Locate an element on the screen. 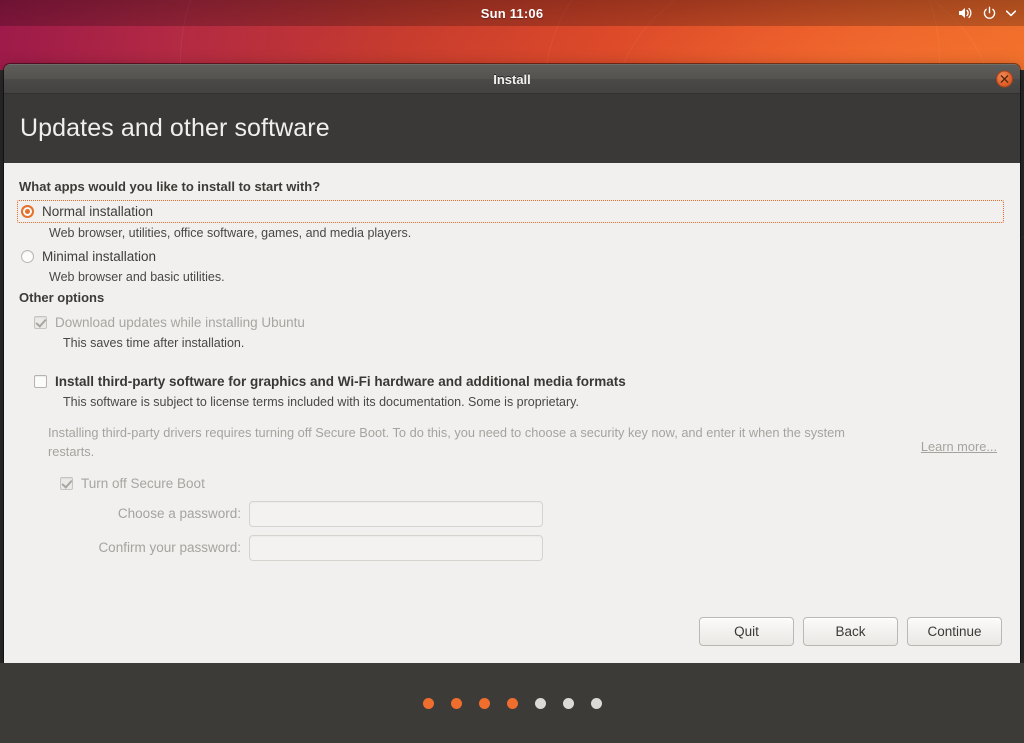  confirm-password-row: Confirm your password: is located at coordinates (531, 547).